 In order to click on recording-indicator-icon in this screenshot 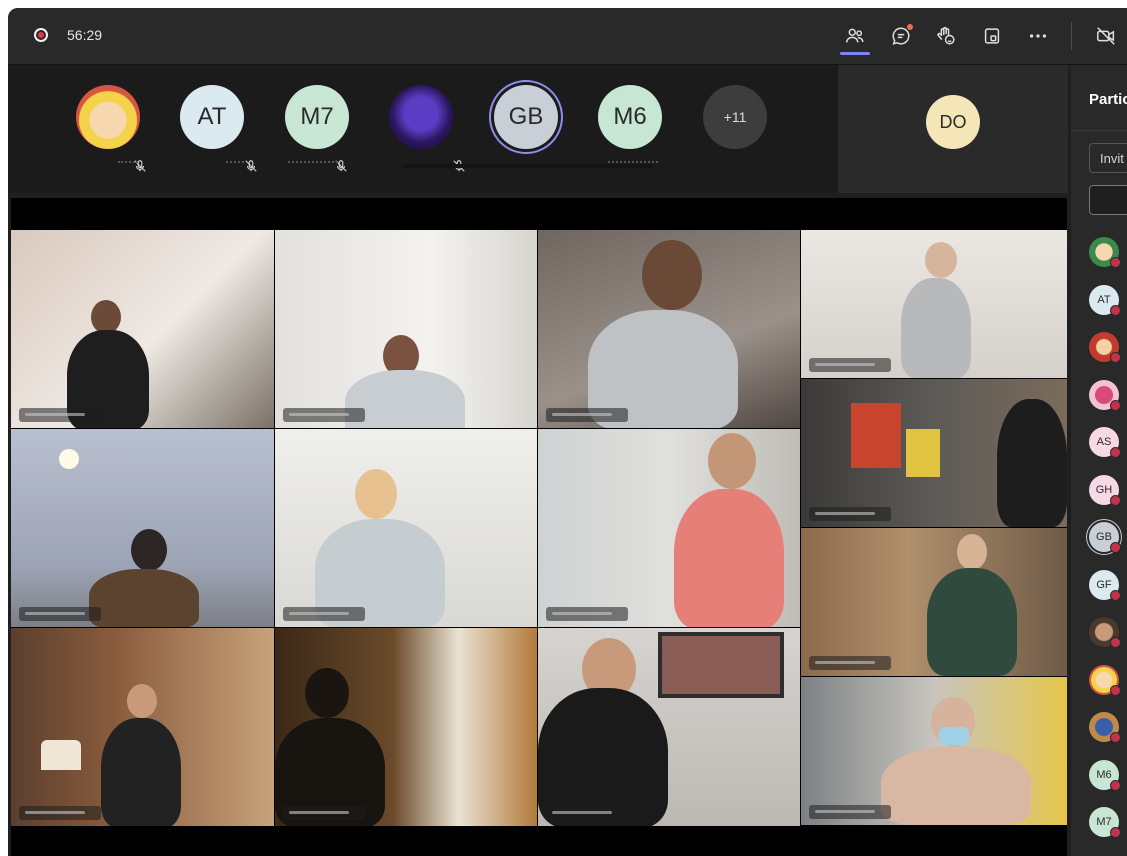, I will do `click(41, 35)`.